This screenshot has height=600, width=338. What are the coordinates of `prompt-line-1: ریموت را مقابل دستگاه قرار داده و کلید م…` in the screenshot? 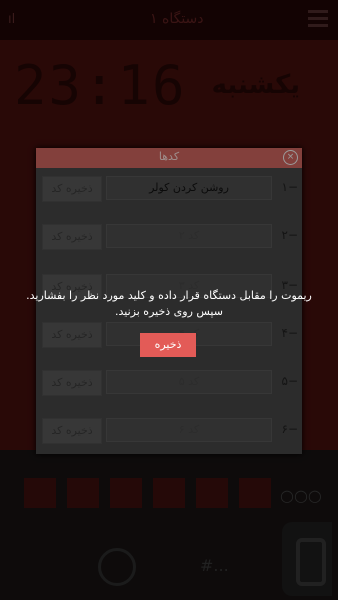 It's located at (169, 295).